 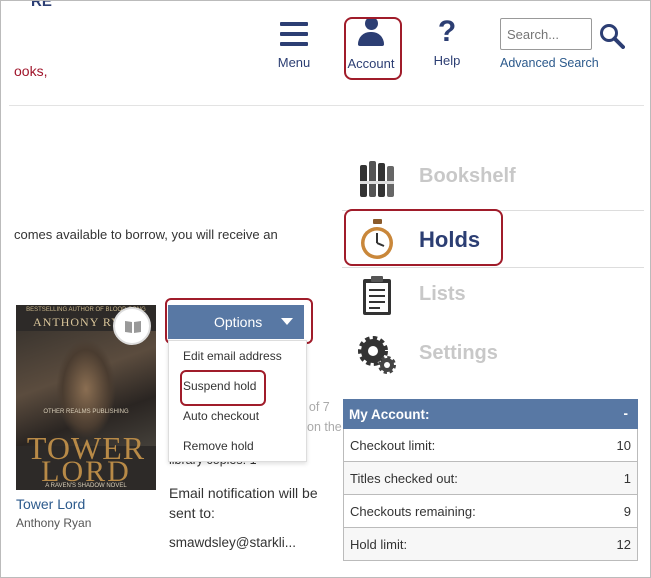 I want to click on advanced-search-link: Advanced Search, so click(x=549, y=63).